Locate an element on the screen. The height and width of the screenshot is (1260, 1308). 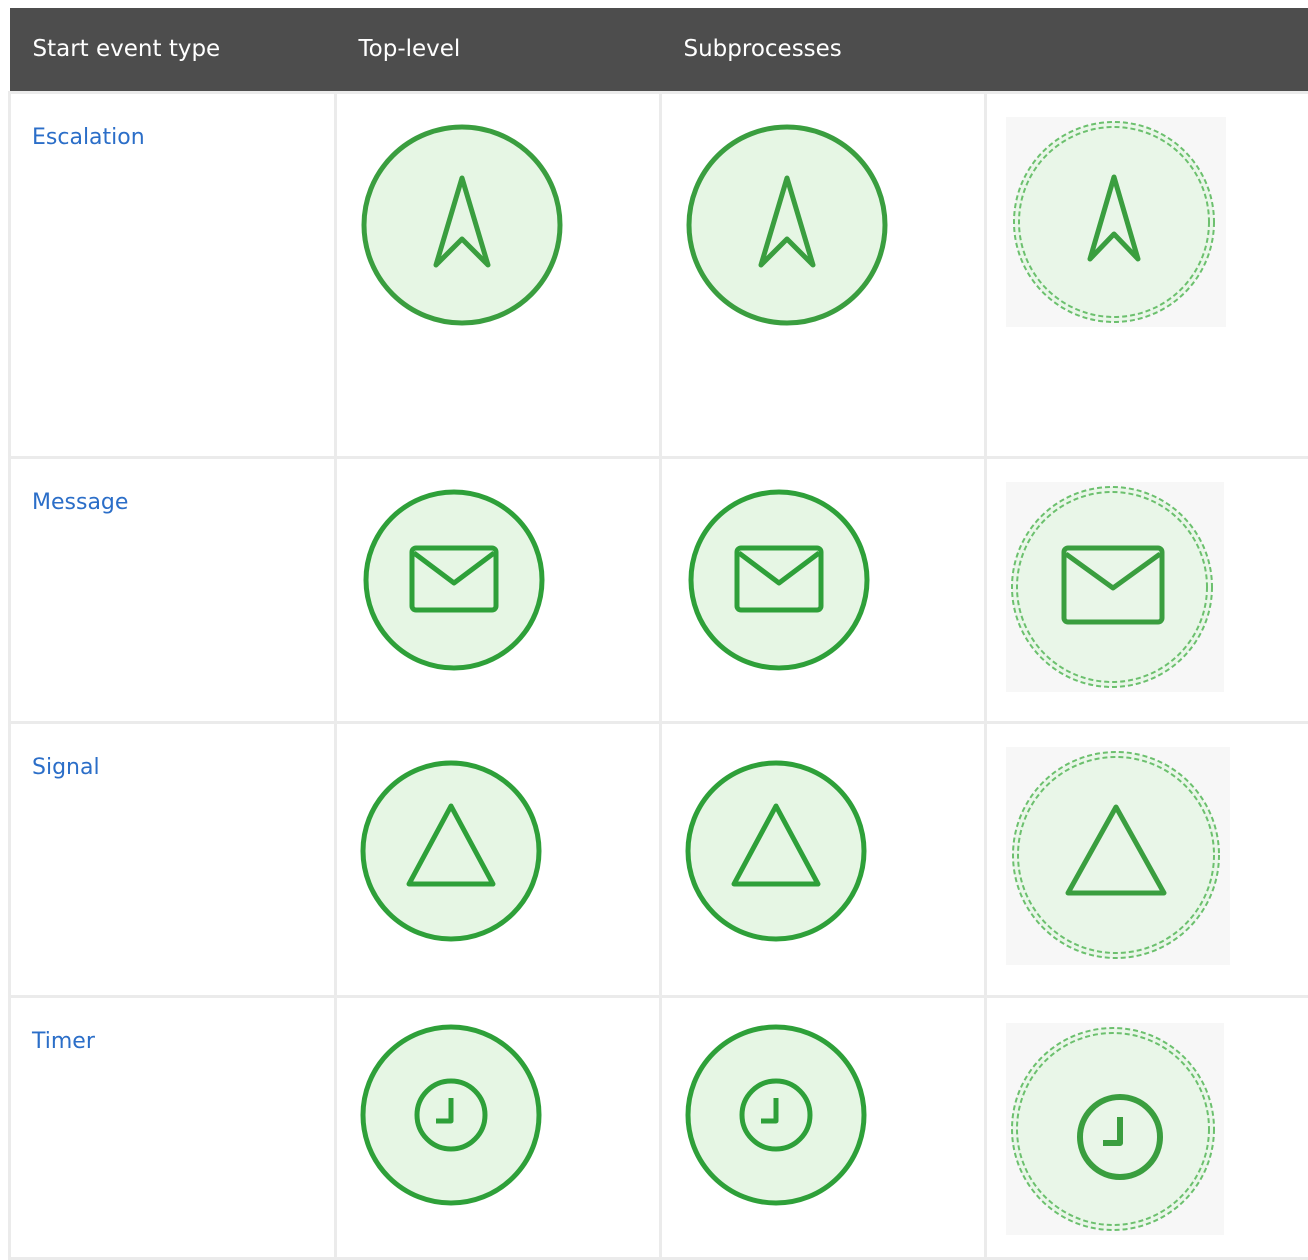
event-type-cell: Signal is located at coordinates (173, 859).